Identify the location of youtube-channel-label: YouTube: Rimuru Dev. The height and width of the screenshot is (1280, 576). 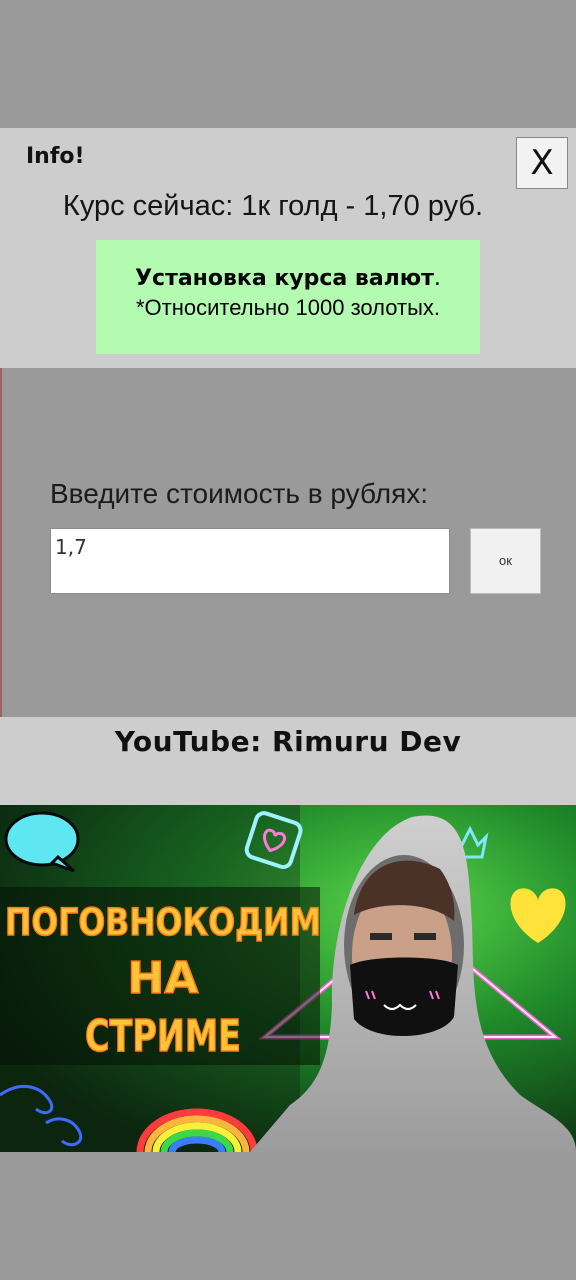
(288, 741).